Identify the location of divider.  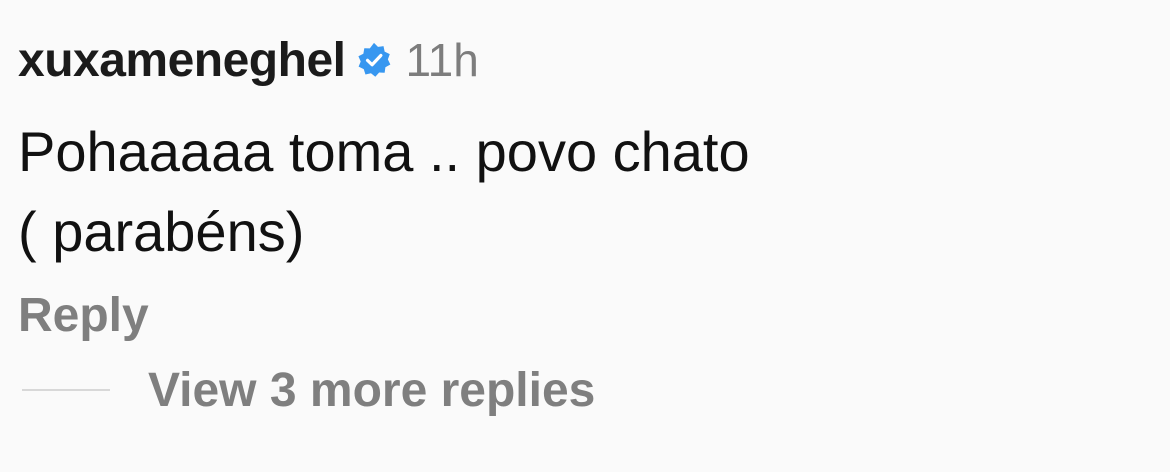
(66, 390).